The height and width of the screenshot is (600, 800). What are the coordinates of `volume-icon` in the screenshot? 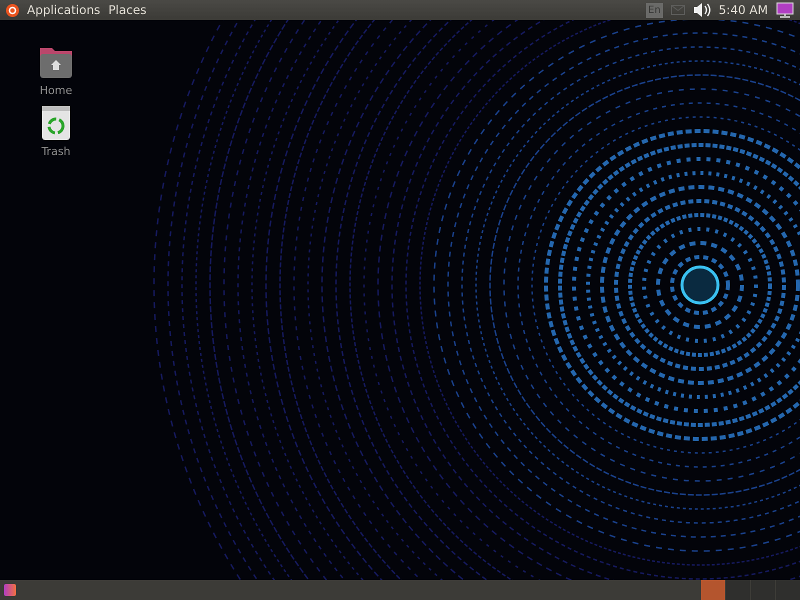 It's located at (701, 10).